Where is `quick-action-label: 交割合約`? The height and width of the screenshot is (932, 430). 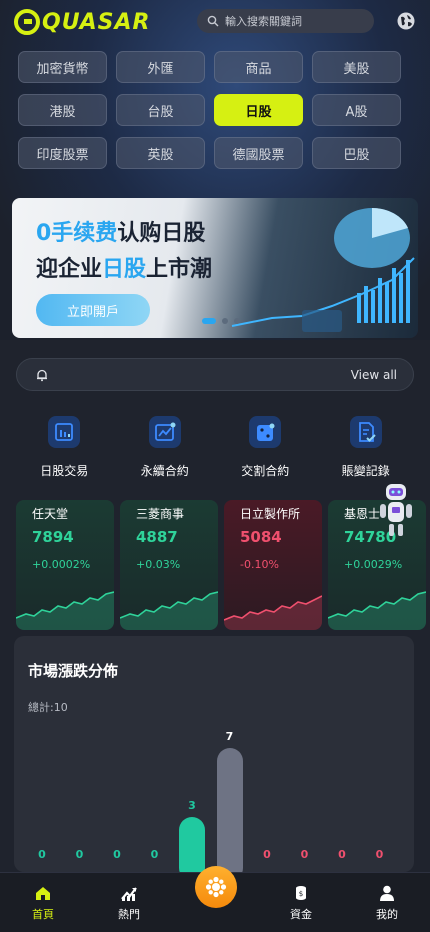
quick-action-label: 交割合約 is located at coordinates (265, 471).